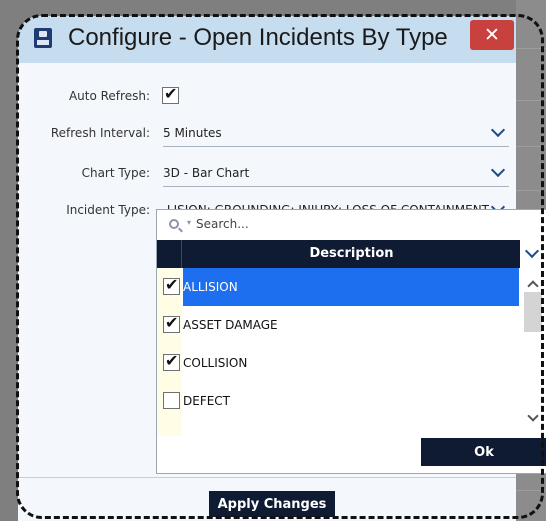  I want to click on scroll-down-icon, so click(533, 416).